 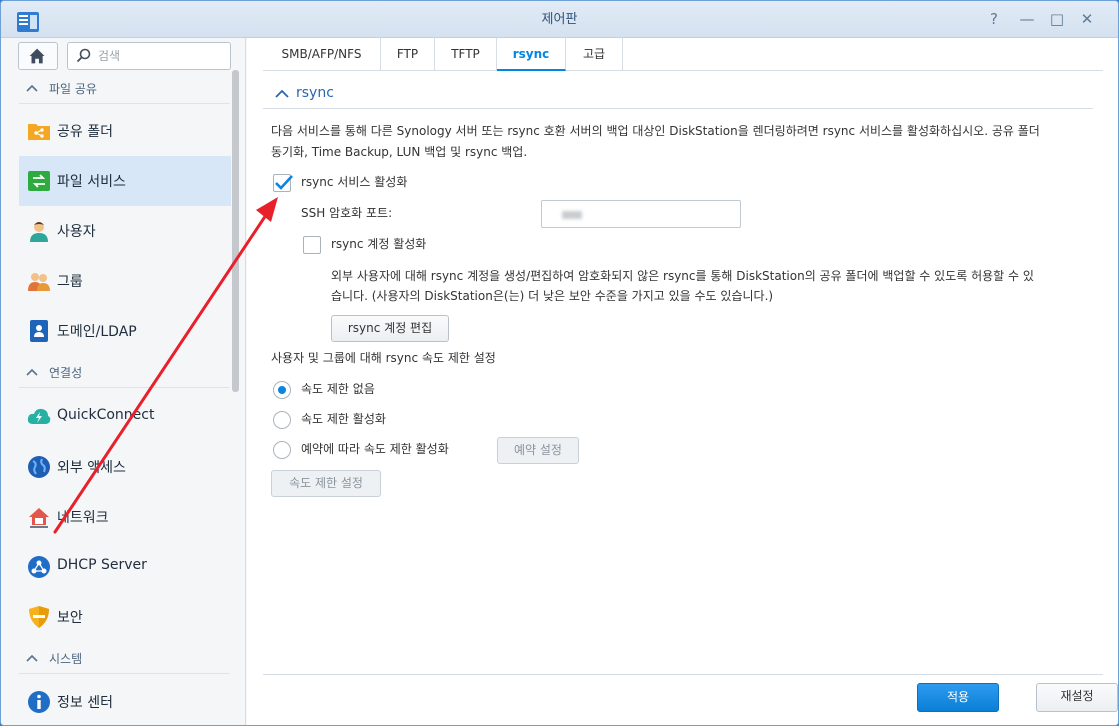 I want to click on redacted-port-value, so click(x=572, y=215).